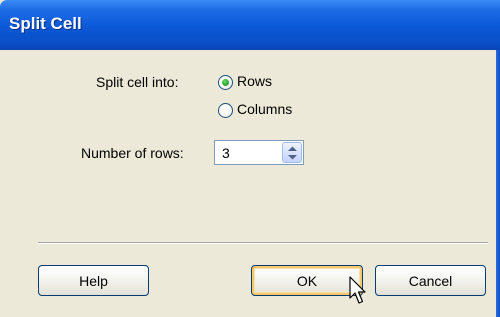 This screenshot has width=500, height=317. Describe the element at coordinates (430, 280) in the screenshot. I see `cancel-button: Cancel` at that location.